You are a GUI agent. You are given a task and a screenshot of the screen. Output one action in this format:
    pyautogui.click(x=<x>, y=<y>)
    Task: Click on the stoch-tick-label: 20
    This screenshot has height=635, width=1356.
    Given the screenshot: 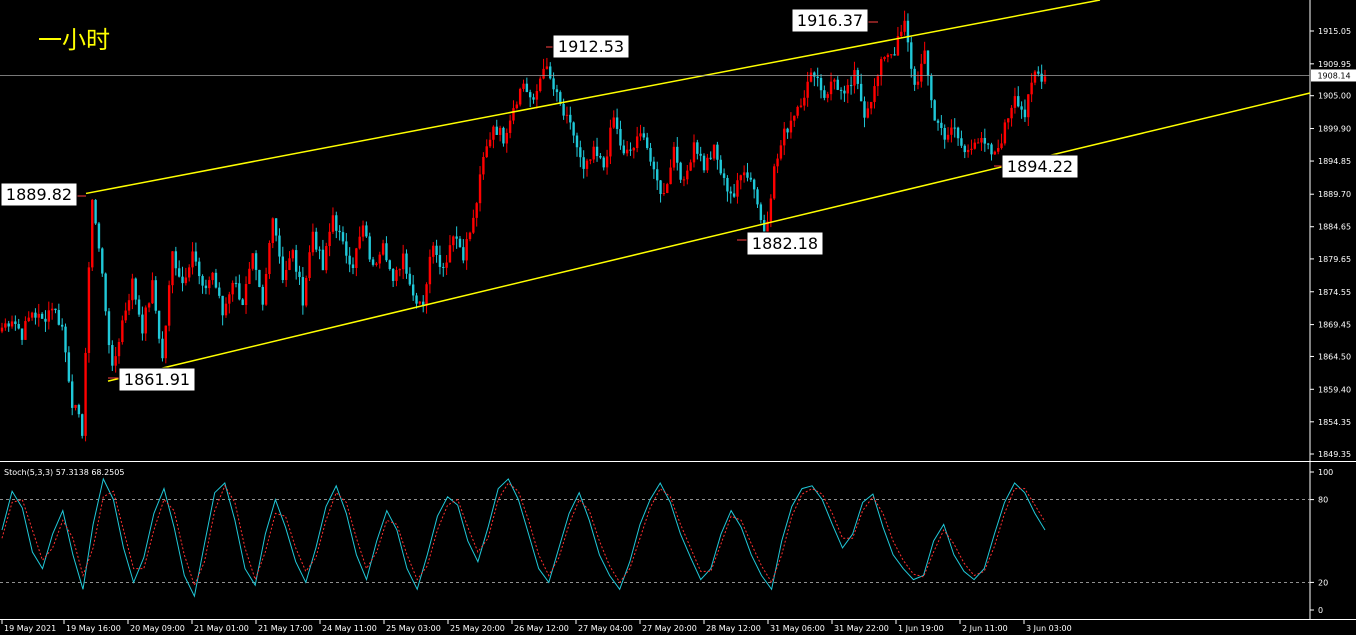 What is the action you would take?
    pyautogui.click(x=1323, y=582)
    